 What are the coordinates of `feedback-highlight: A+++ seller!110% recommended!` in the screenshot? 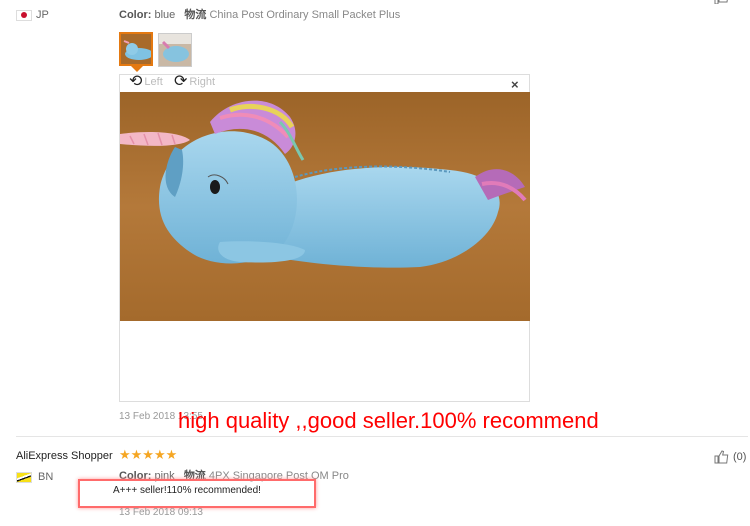 It's located at (197, 493).